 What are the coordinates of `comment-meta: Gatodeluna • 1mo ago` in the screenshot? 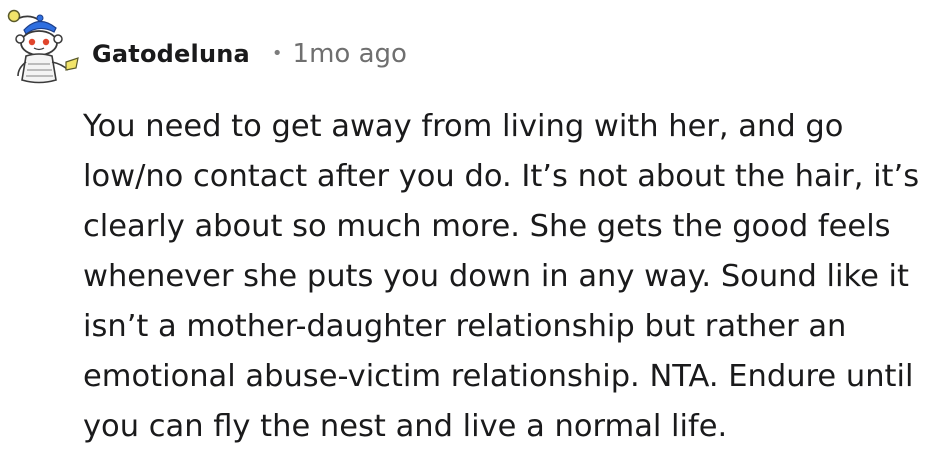 It's located at (249, 54).